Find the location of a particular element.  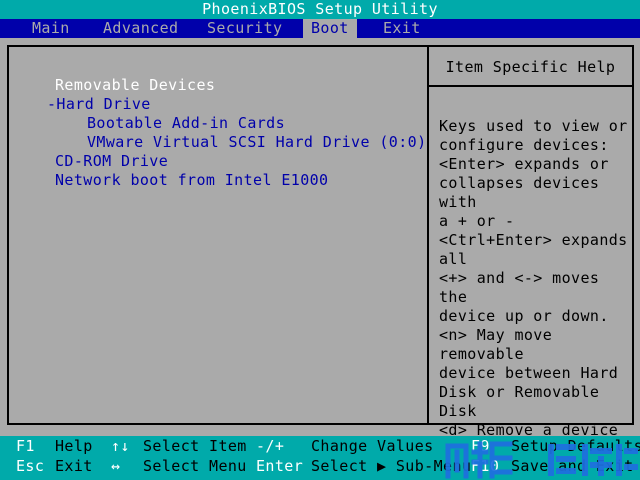

up-down-arrows-icon: ↑↓ is located at coordinates (120, 446).